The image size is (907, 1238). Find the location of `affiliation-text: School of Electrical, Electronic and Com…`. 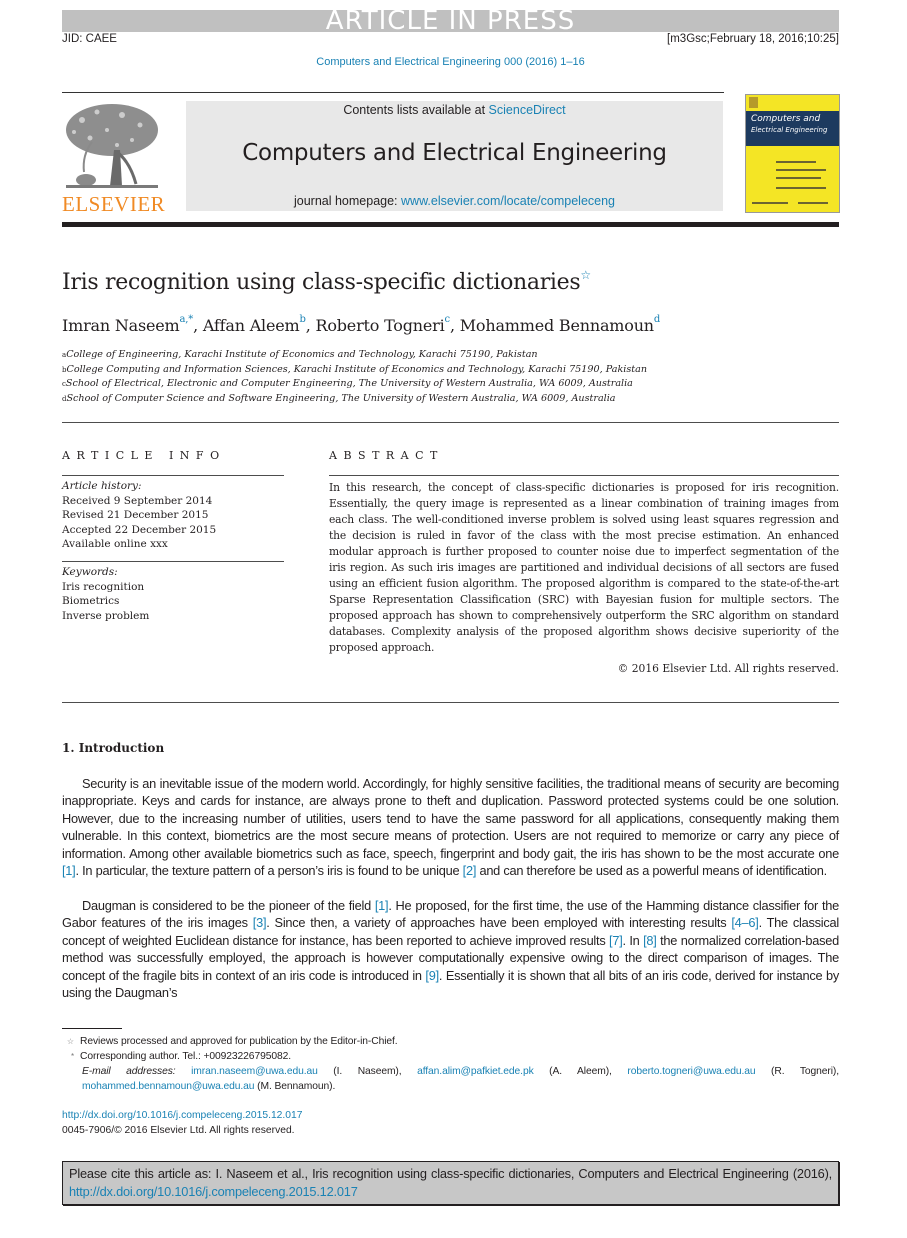

affiliation-text: School of Electrical, Electronic and Com… is located at coordinates (349, 383).